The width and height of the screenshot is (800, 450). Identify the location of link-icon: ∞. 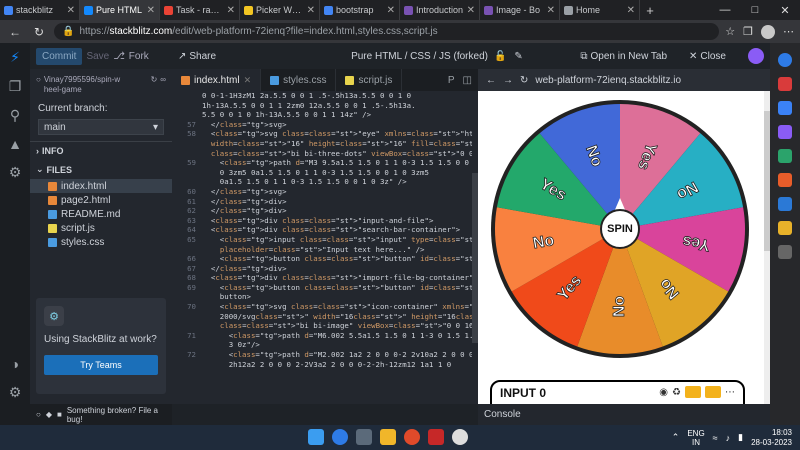
(163, 79).